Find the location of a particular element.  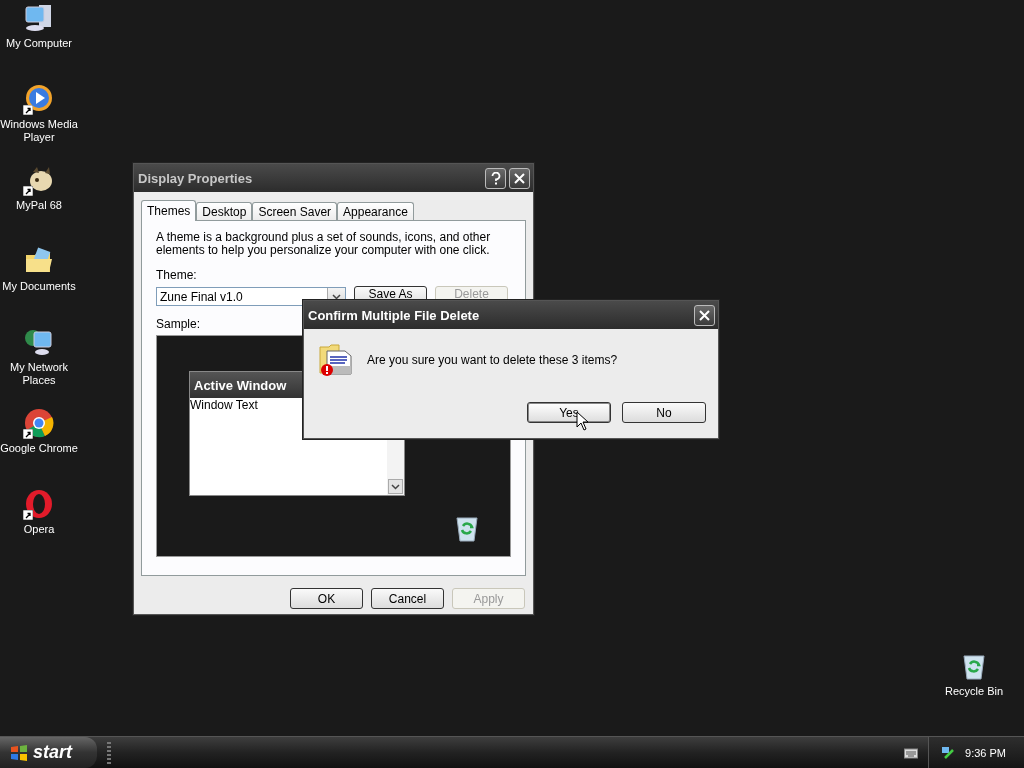

desktop-icon-label: My Computer is located at coordinates (39, 43).